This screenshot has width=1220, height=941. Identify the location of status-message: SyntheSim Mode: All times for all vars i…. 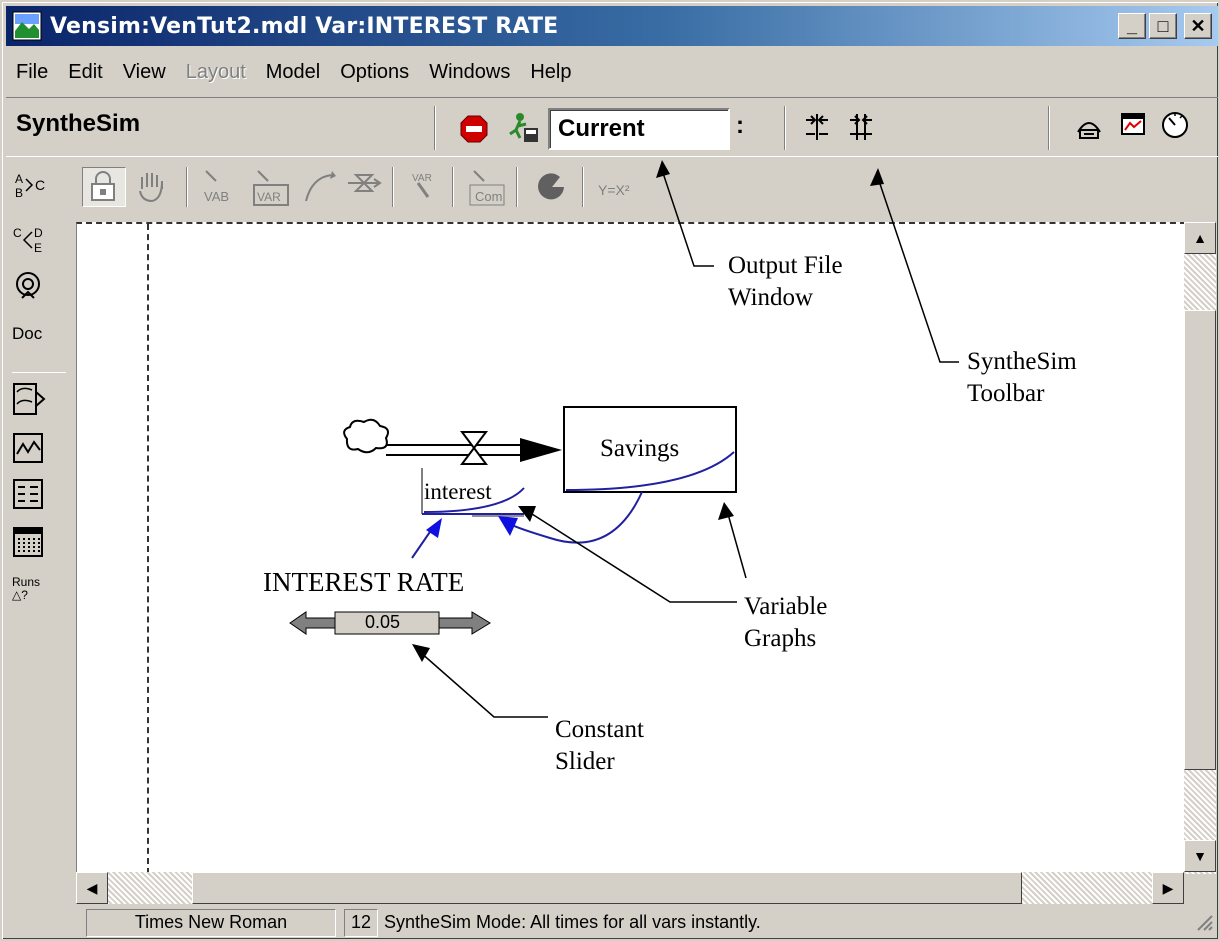
(572, 922).